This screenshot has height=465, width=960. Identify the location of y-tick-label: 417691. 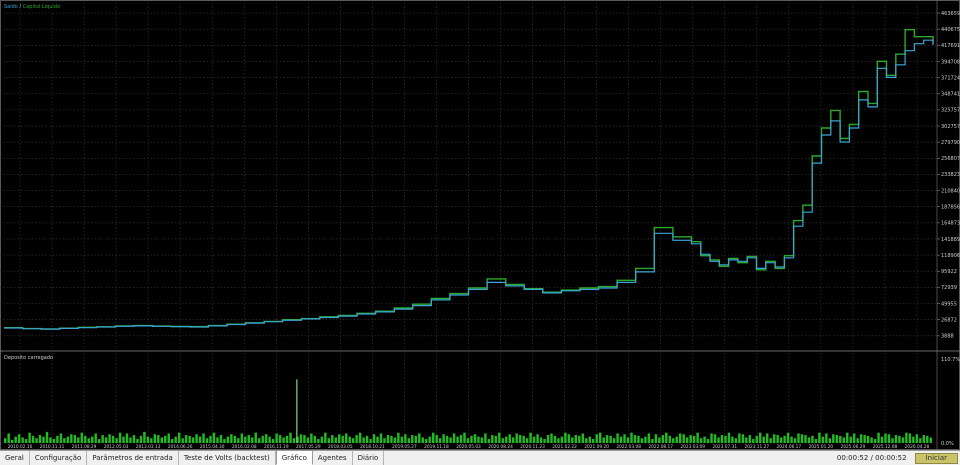
(950, 46).